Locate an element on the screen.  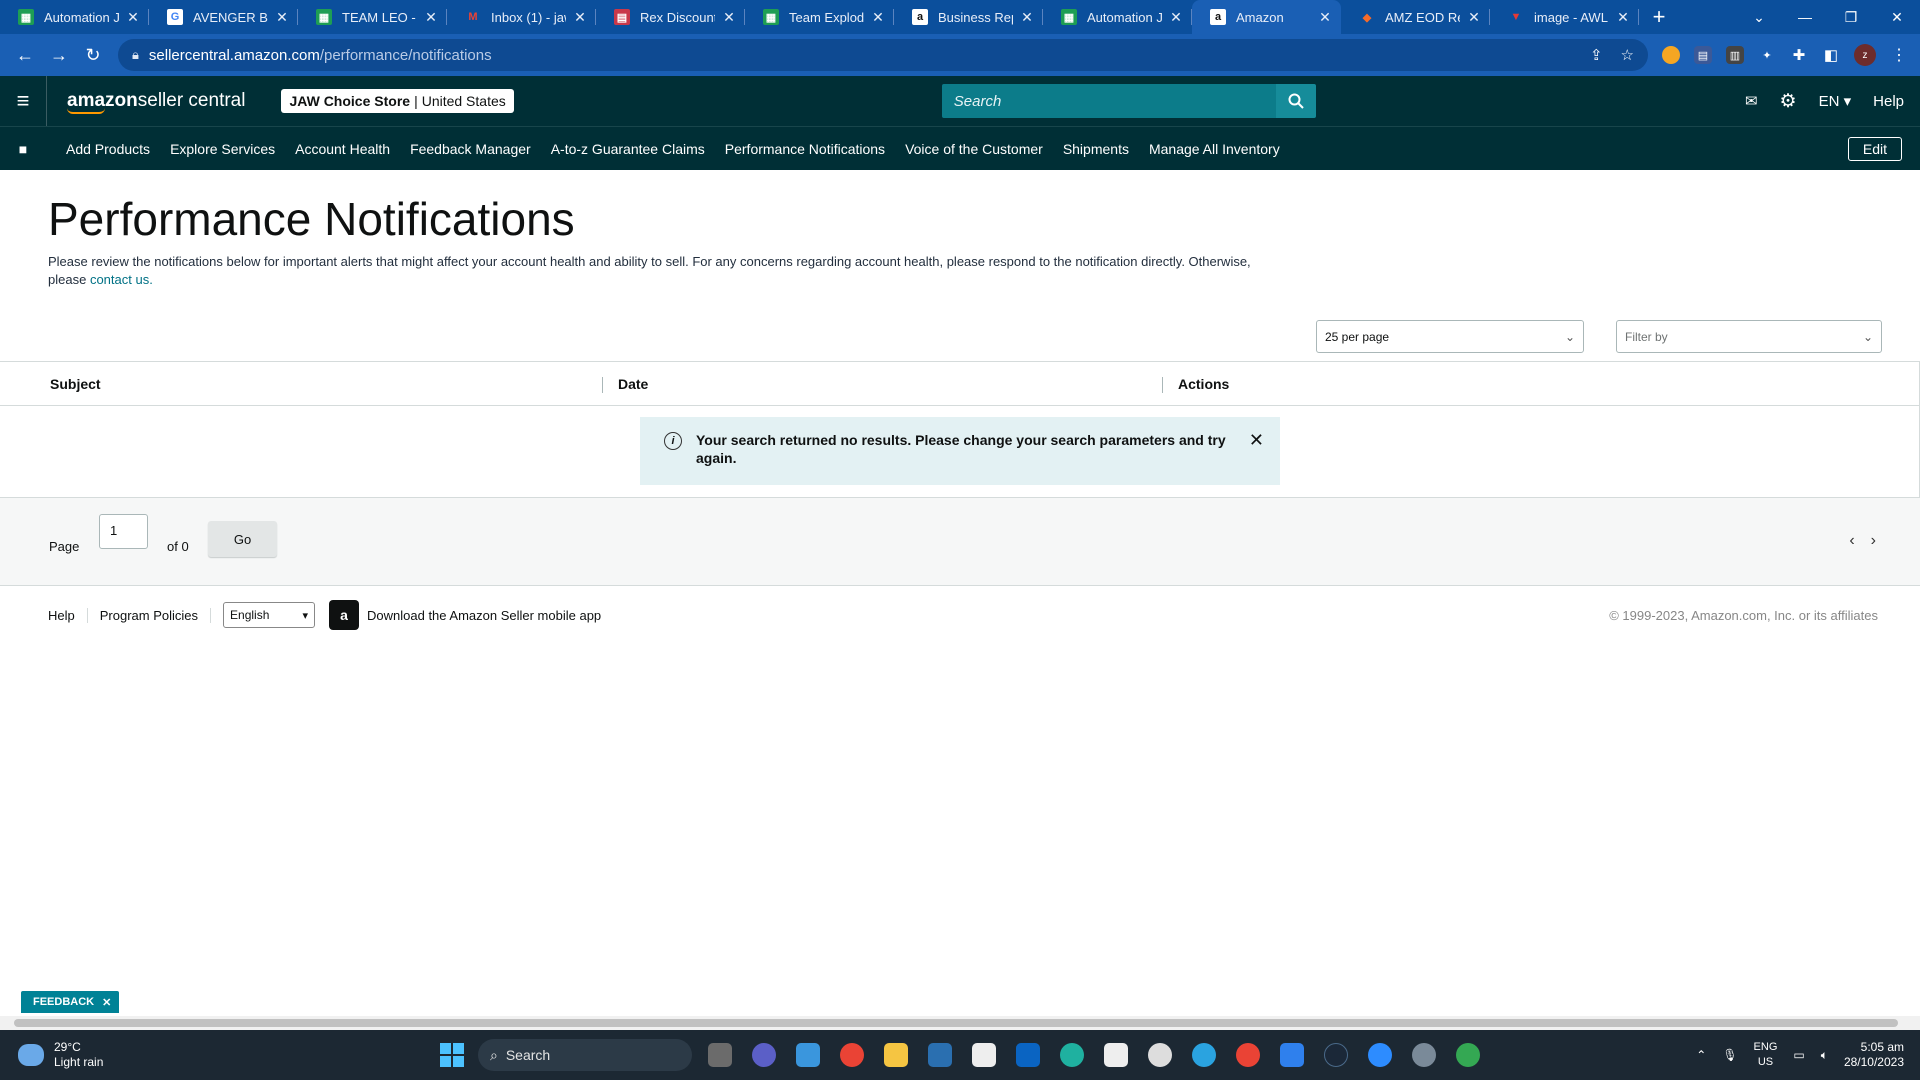
seller-central-logo: amazon seller central is located at coordinates (145, 101).